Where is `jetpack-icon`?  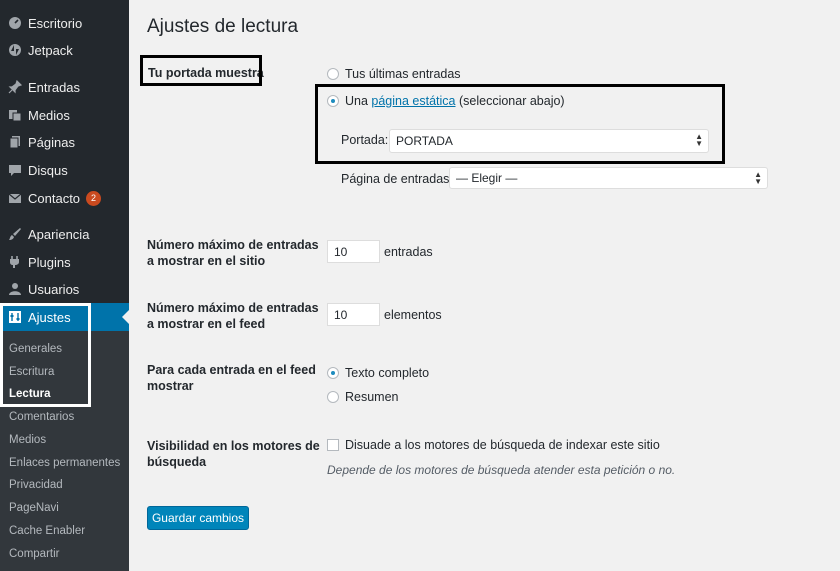 jetpack-icon is located at coordinates (15, 50).